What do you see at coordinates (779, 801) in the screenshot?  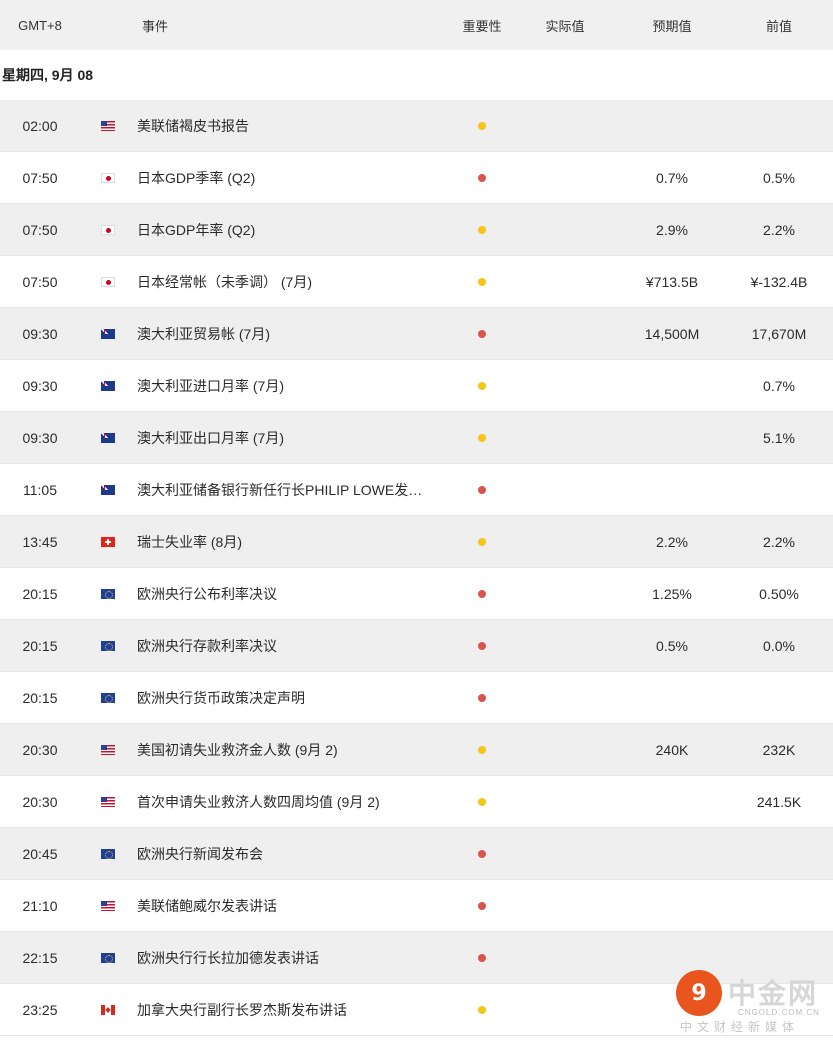 I see `event-previous: 241.5K` at bounding box center [779, 801].